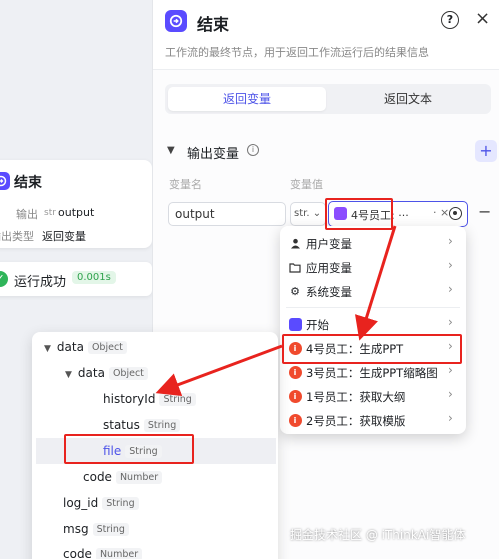 The width and height of the screenshot is (499, 559). What do you see at coordinates (219, 370) in the screenshot?
I see `arrow-to-file` at bounding box center [219, 370].